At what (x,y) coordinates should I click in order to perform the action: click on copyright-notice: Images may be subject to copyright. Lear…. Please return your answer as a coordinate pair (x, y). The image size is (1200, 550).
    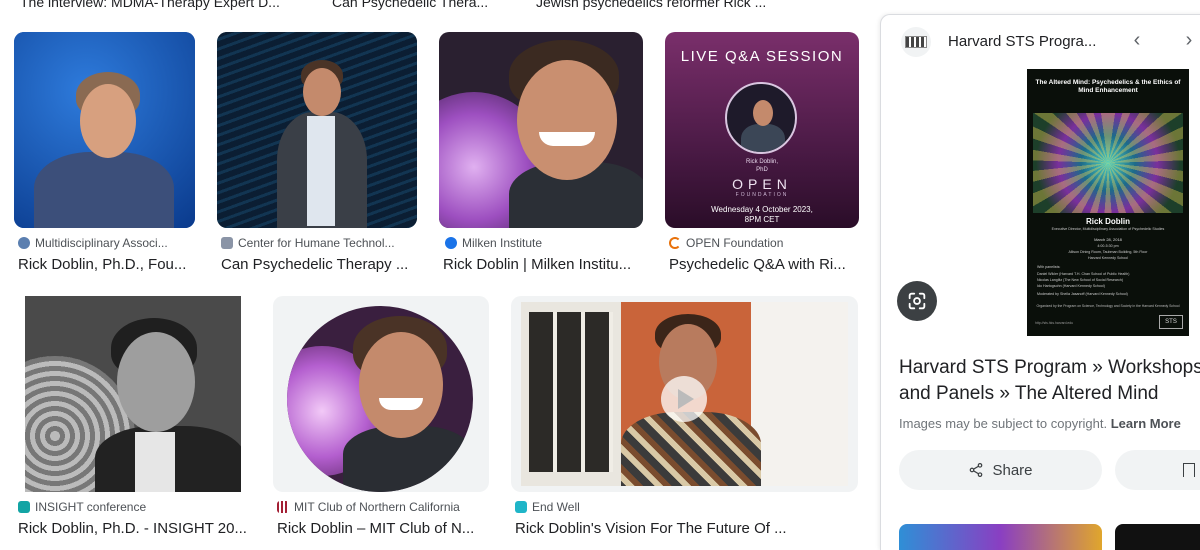
    Looking at the image, I should click on (1040, 423).